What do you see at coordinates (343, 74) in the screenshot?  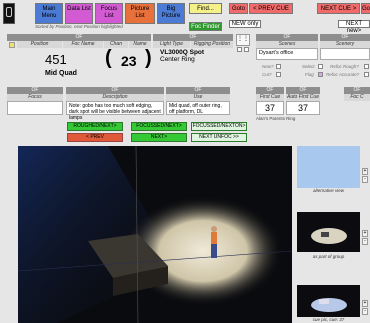 I see `refoc-accurate-label: Refoc Accurate?` at bounding box center [343, 74].